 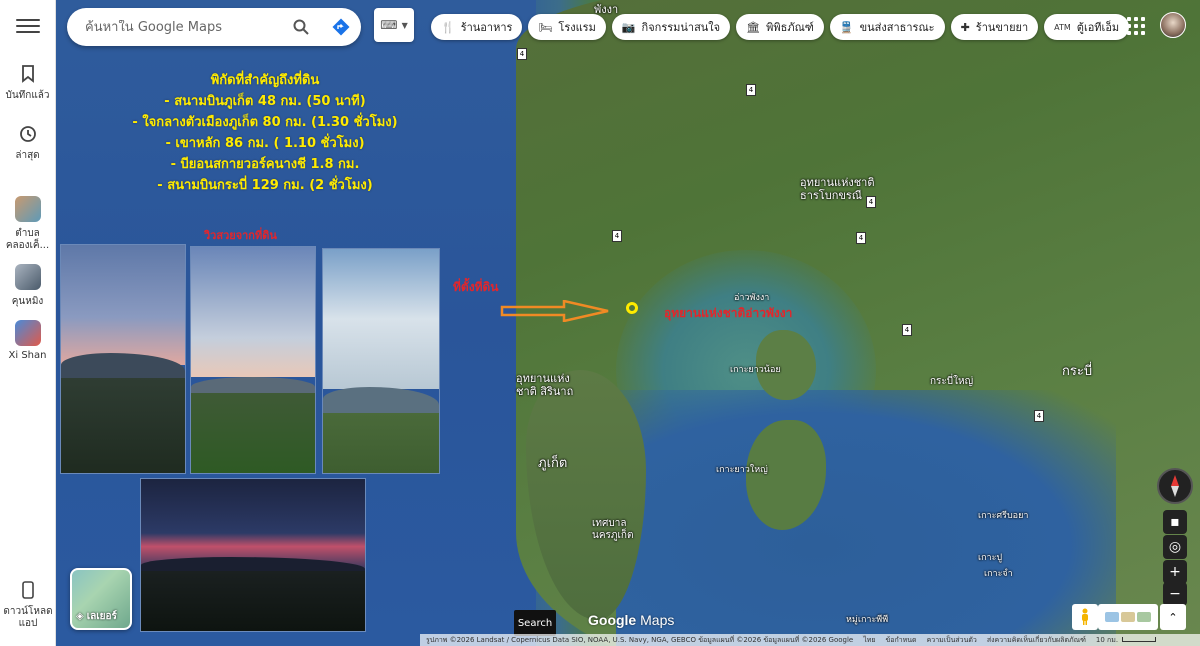 I want to click on history-icon, so click(x=28, y=134).